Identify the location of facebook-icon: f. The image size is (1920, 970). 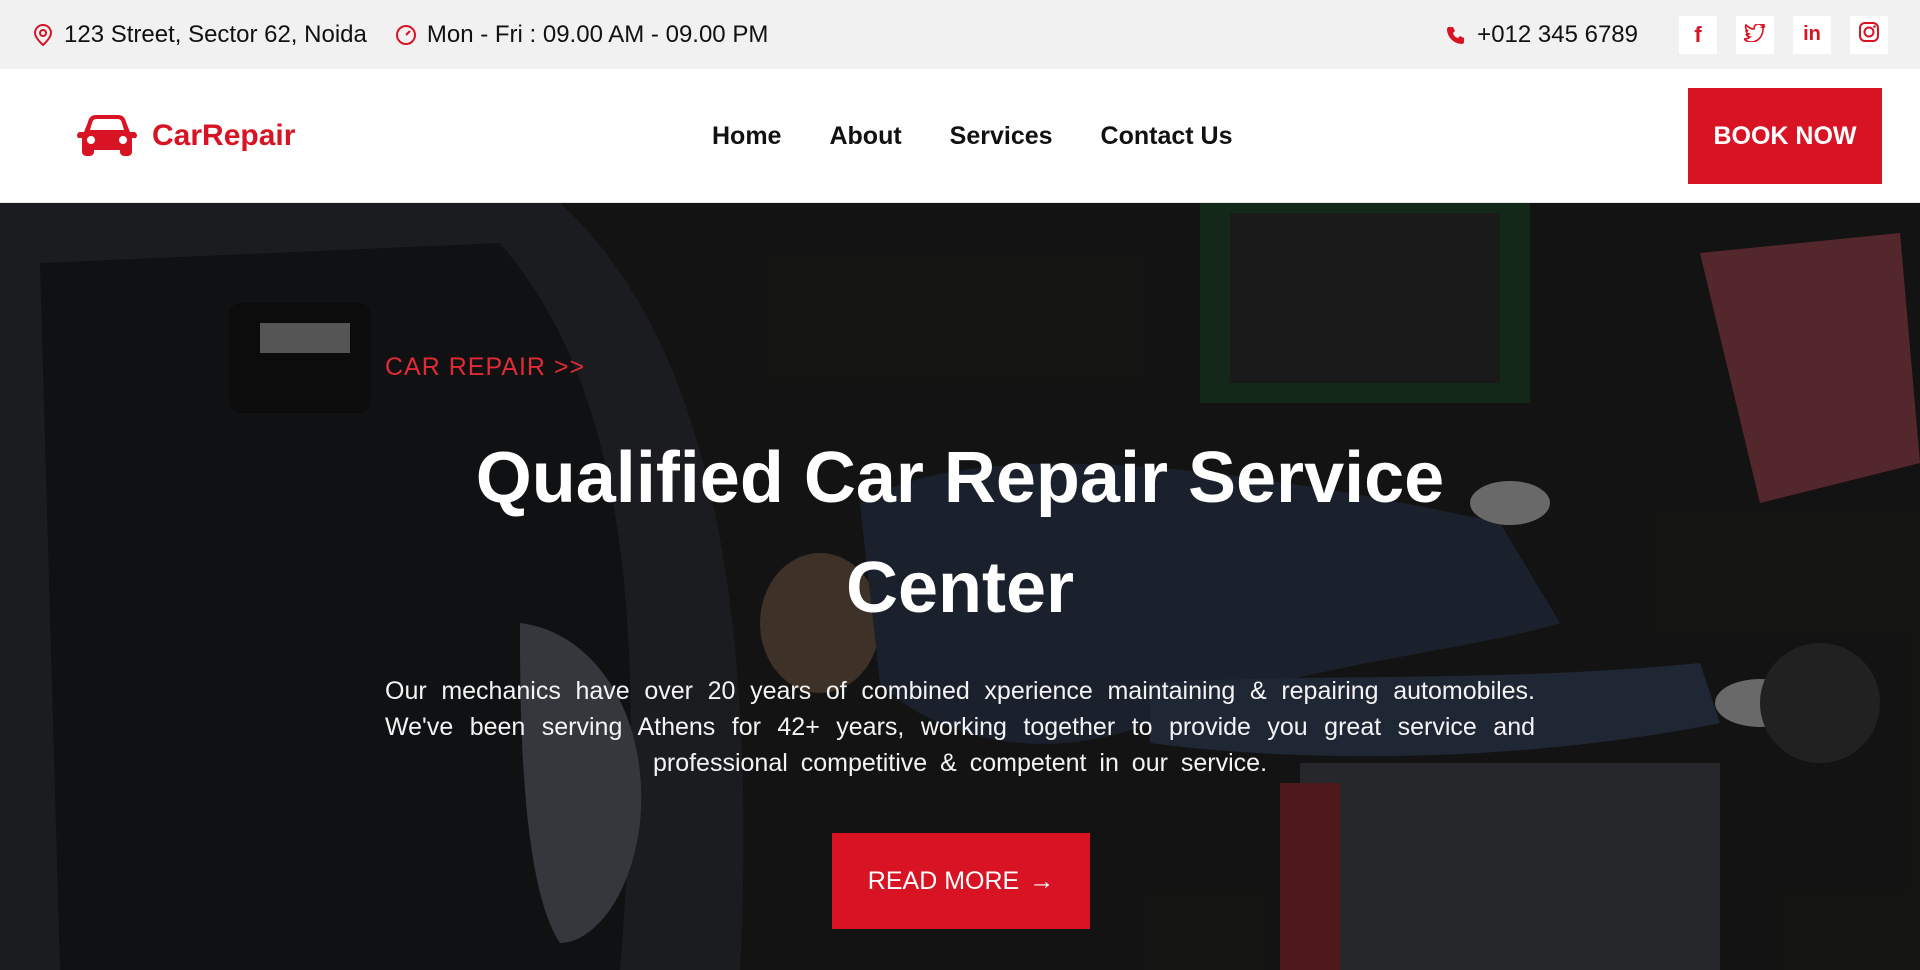
(1698, 34).